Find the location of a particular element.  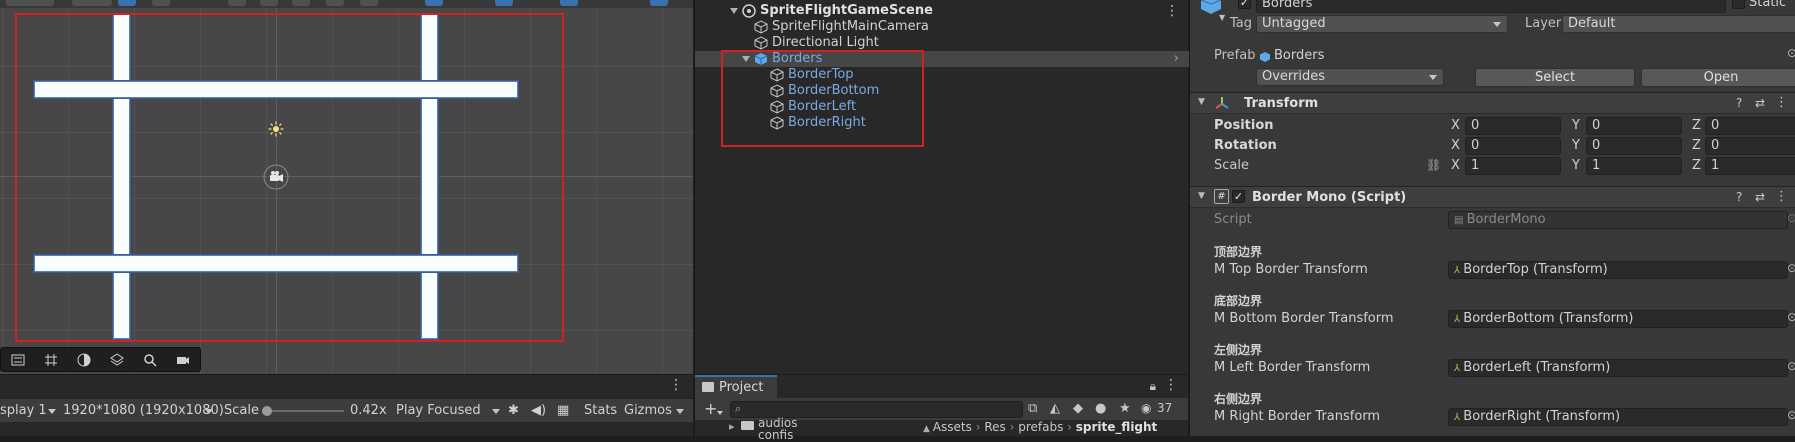

select-prefab-button: Select is located at coordinates (1555, 77).